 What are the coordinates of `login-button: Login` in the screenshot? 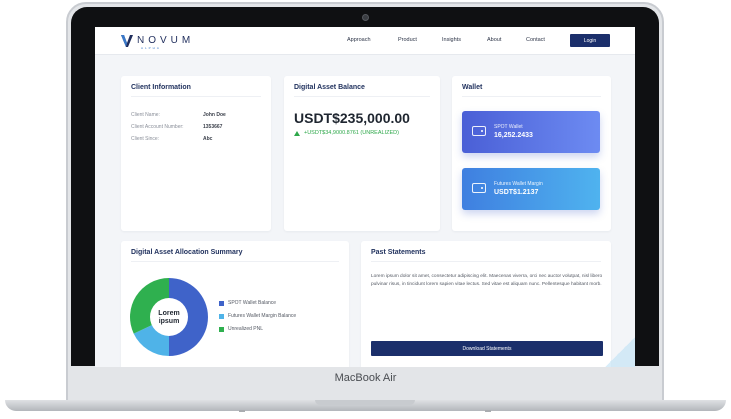 It's located at (590, 40).